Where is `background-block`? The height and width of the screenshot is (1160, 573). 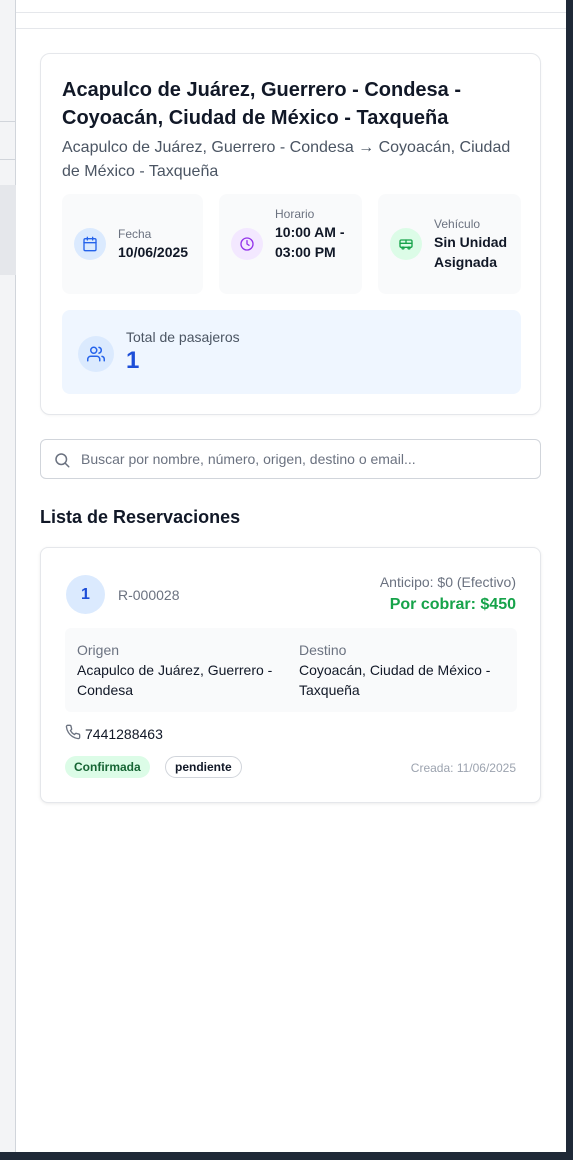
background-block is located at coordinates (8, 230).